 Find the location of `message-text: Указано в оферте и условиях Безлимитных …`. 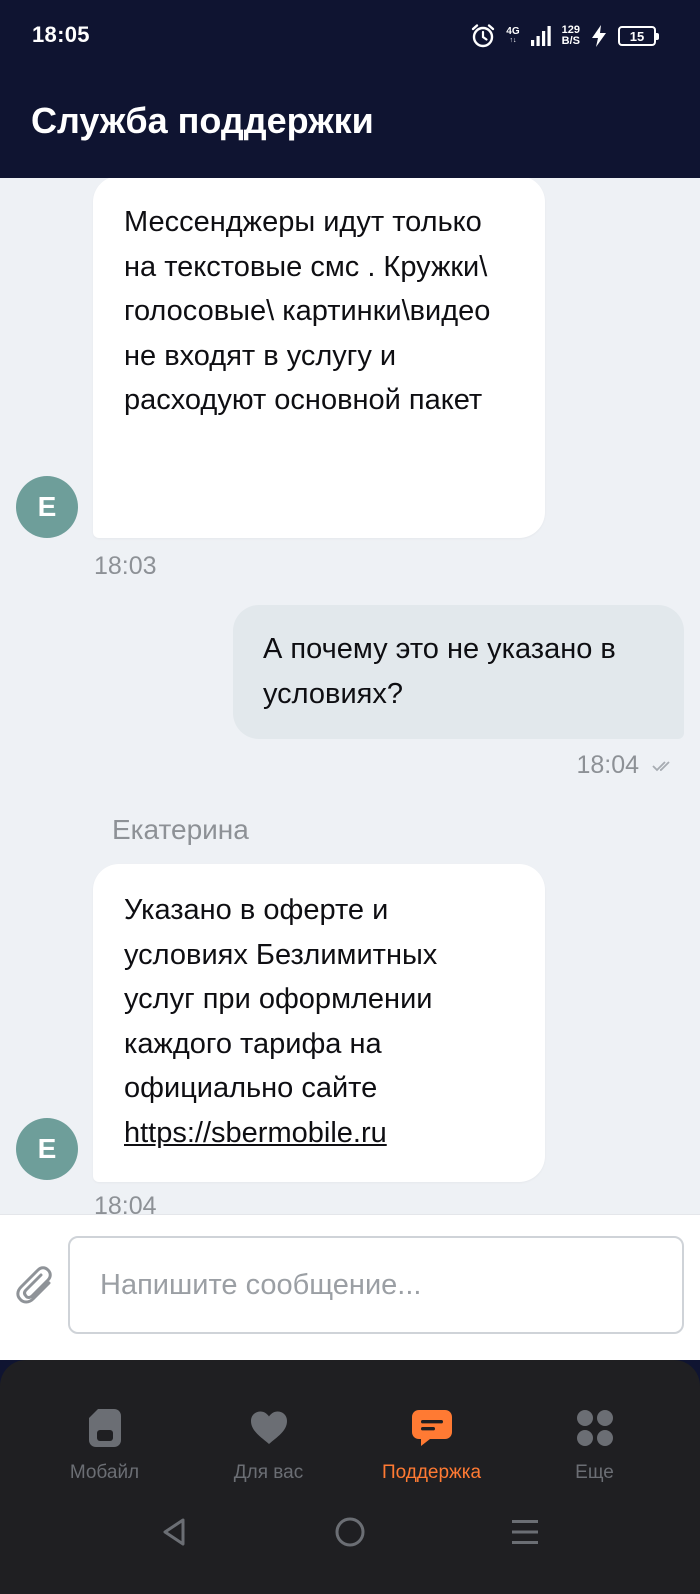

message-text: Указано в оферте и условиях Безлимитных … is located at coordinates (281, 999).